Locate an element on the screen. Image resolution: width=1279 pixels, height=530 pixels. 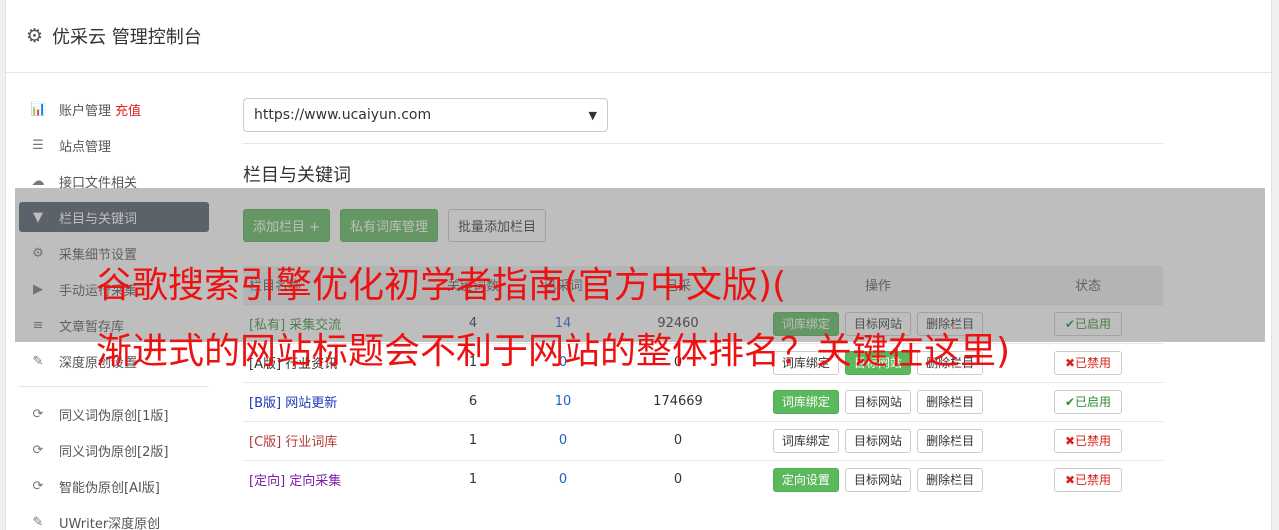
sidebar-item-uwriter: ✎ UWriter深度原创 is located at coordinates (114, 518).